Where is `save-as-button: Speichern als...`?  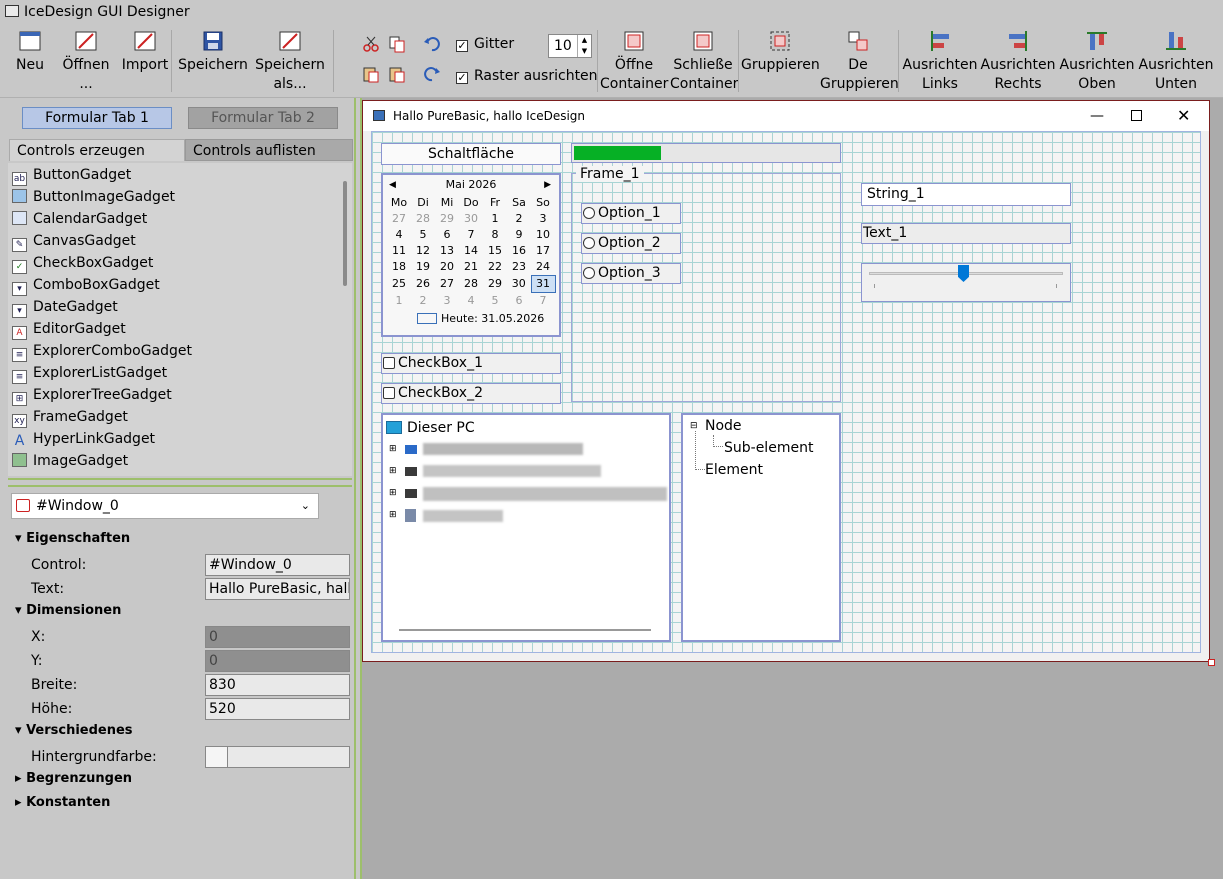 save-as-button: Speichern als... is located at coordinates (290, 62).